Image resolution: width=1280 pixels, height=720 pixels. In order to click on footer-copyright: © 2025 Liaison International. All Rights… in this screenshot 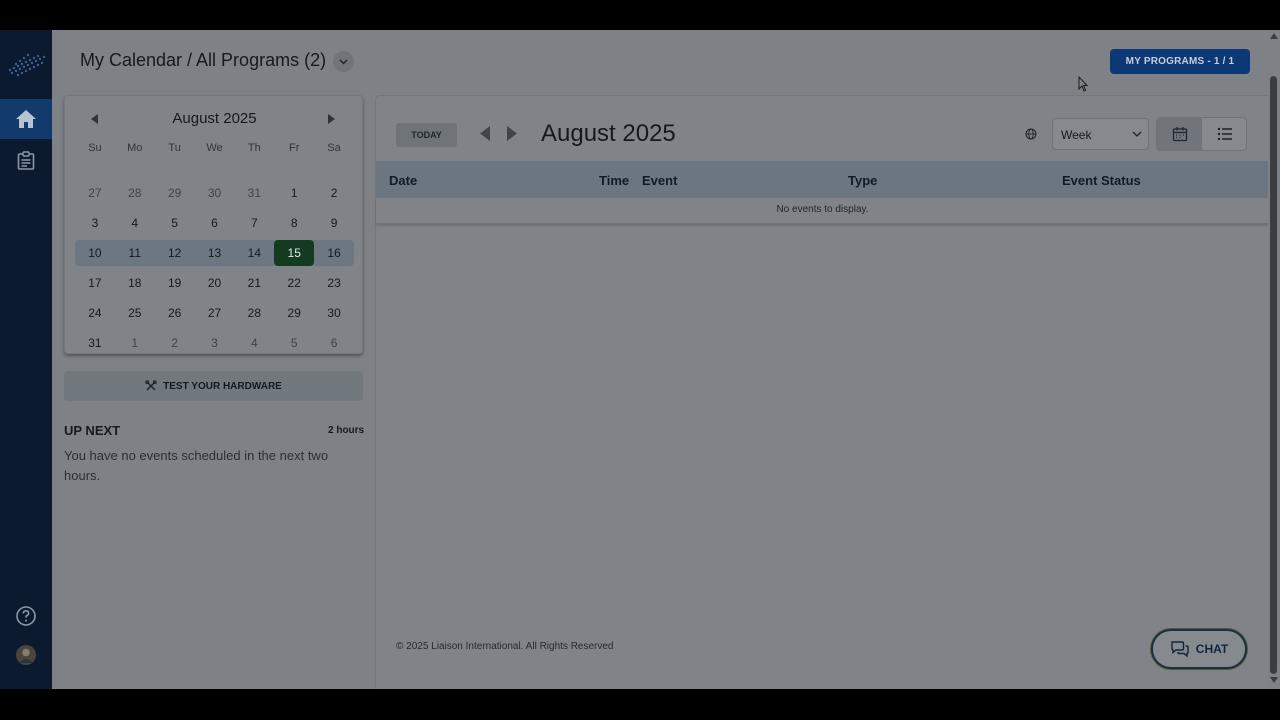, I will do `click(505, 646)`.